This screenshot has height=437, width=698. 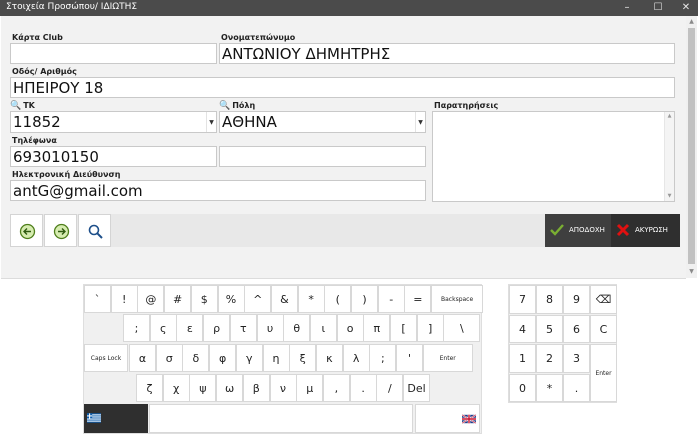 I want to click on key: φ, so click(x=223, y=358).